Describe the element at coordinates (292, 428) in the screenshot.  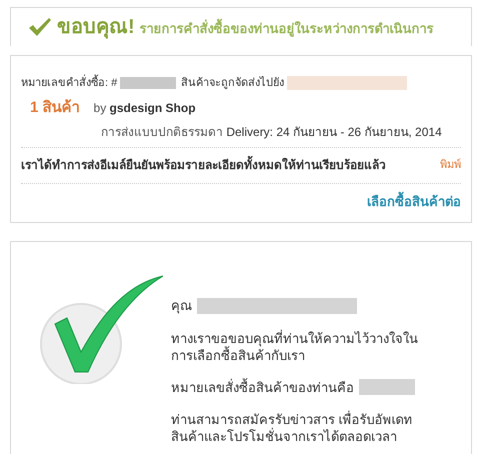
I see `newsletter-text: ท่านสามารถสมัครรับข่าวสาร เพื่อรับอัพเดทสินค้าและโปรโมชั่นจากเราได้ตลอดเวลา` at that location.